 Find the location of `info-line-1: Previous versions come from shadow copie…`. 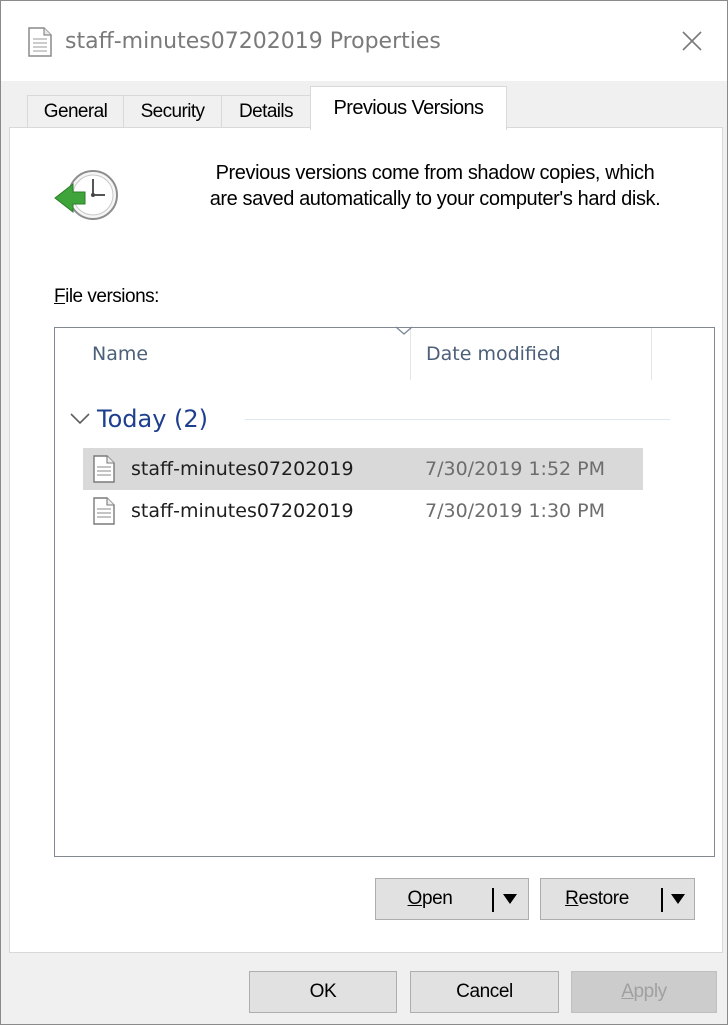

info-line-1: Previous versions come from shadow copie… is located at coordinates (435, 173).